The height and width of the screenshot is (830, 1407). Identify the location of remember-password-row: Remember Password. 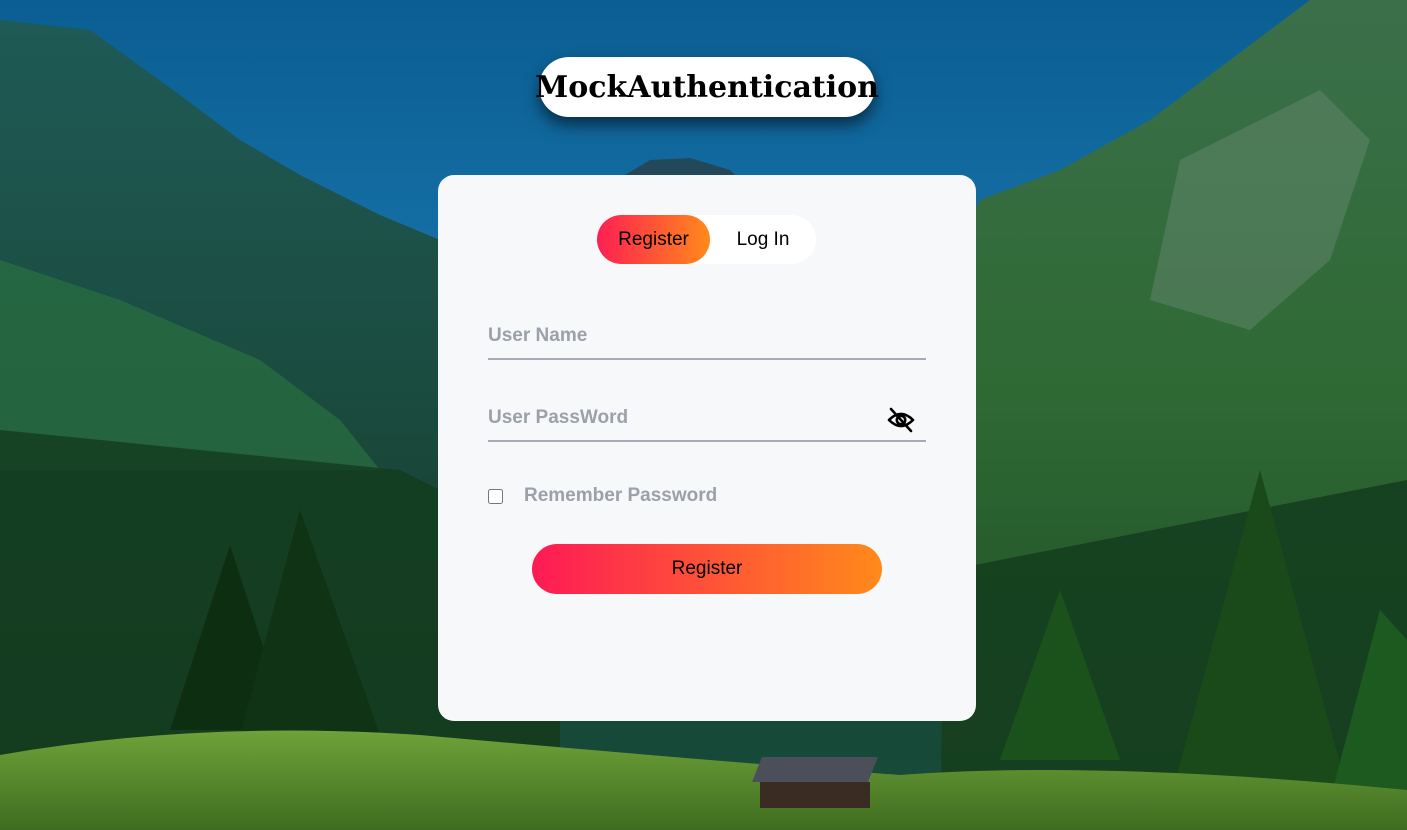
(602, 496).